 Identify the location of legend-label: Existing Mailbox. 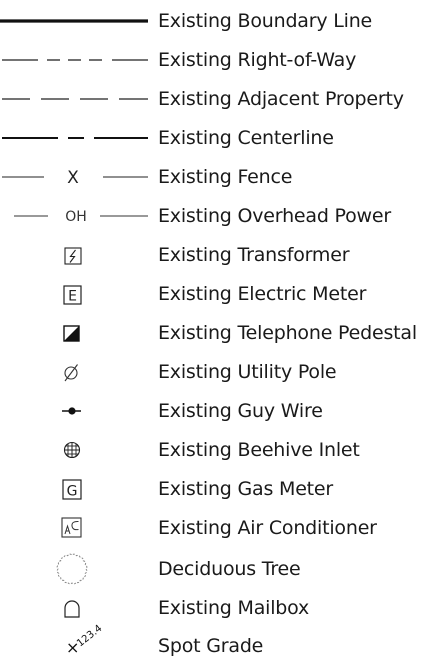
(234, 608).